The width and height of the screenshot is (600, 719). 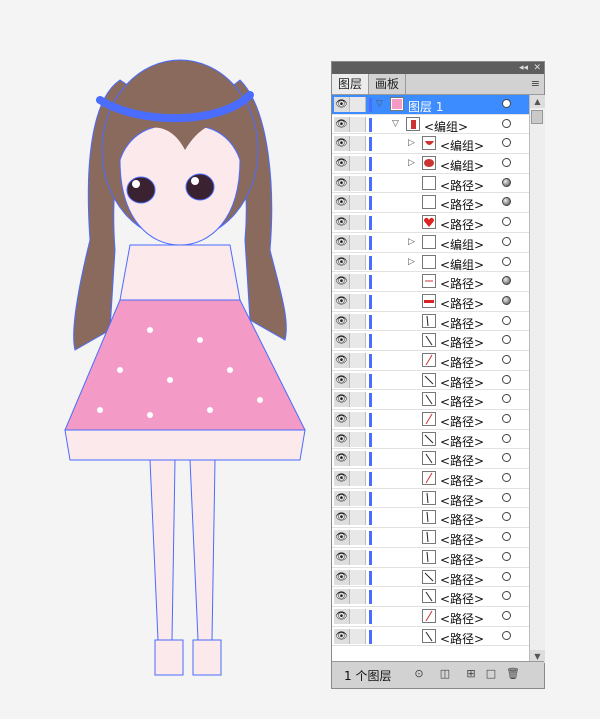 I want to click on make-clipping-mask-icon: ◫, so click(x=445, y=674).